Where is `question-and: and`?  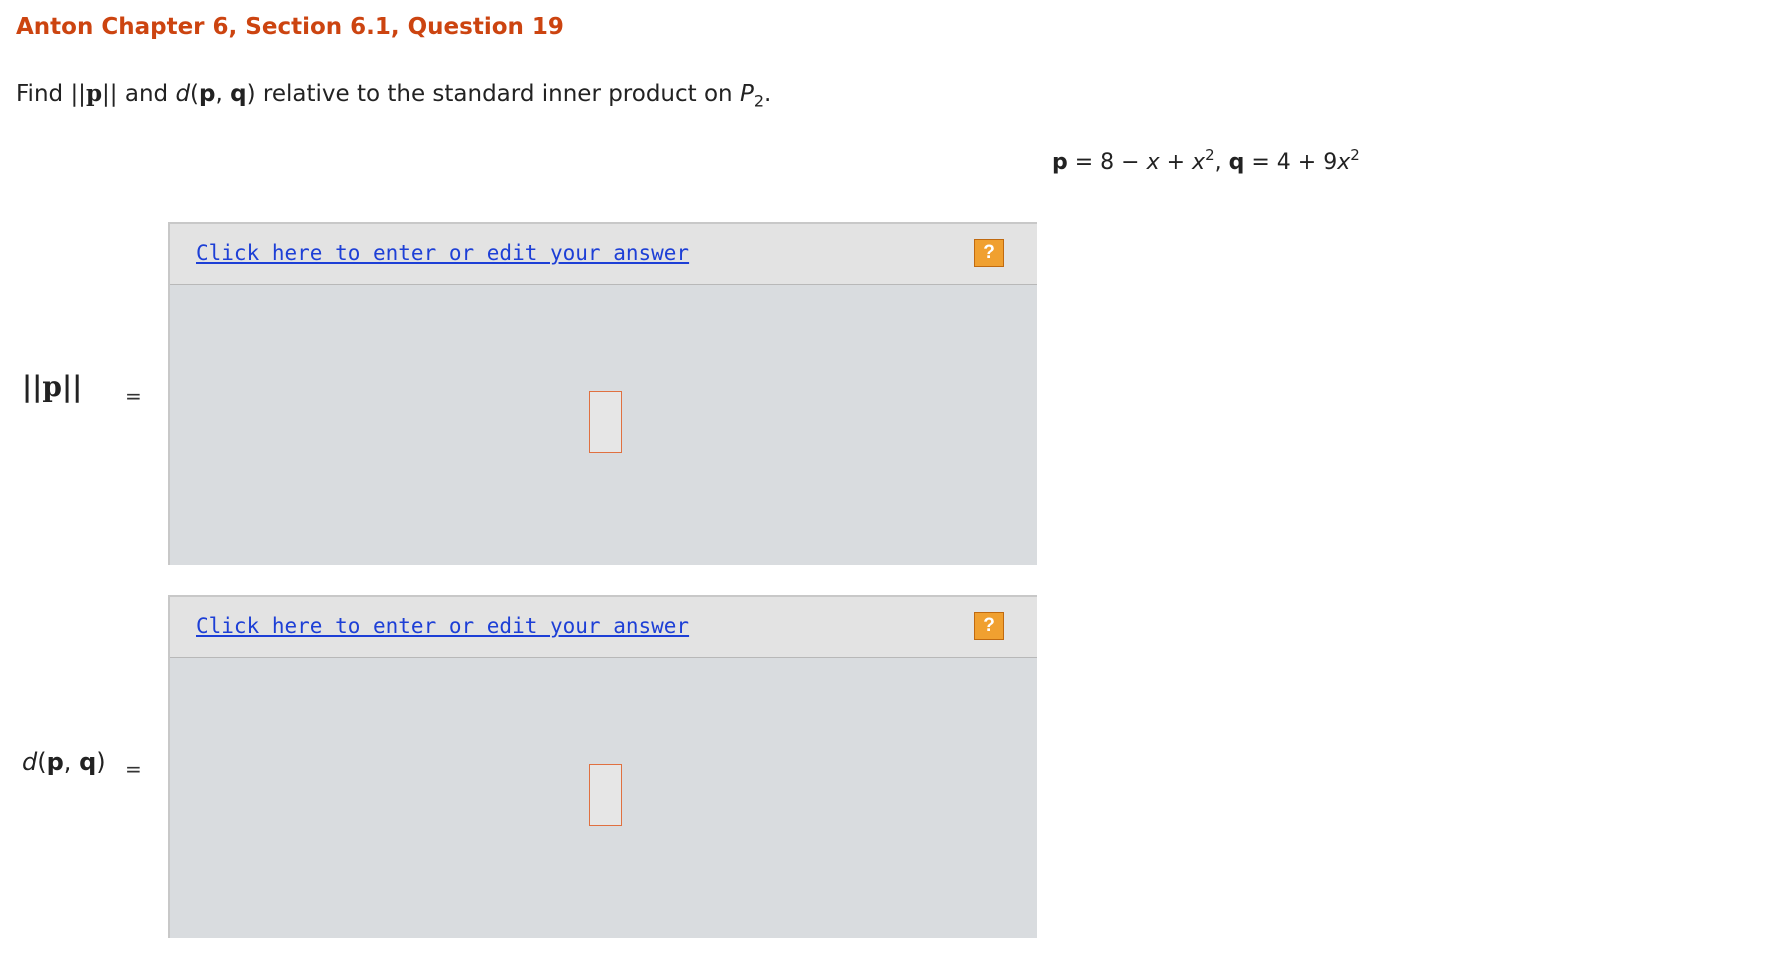
question-and: and is located at coordinates (146, 94).